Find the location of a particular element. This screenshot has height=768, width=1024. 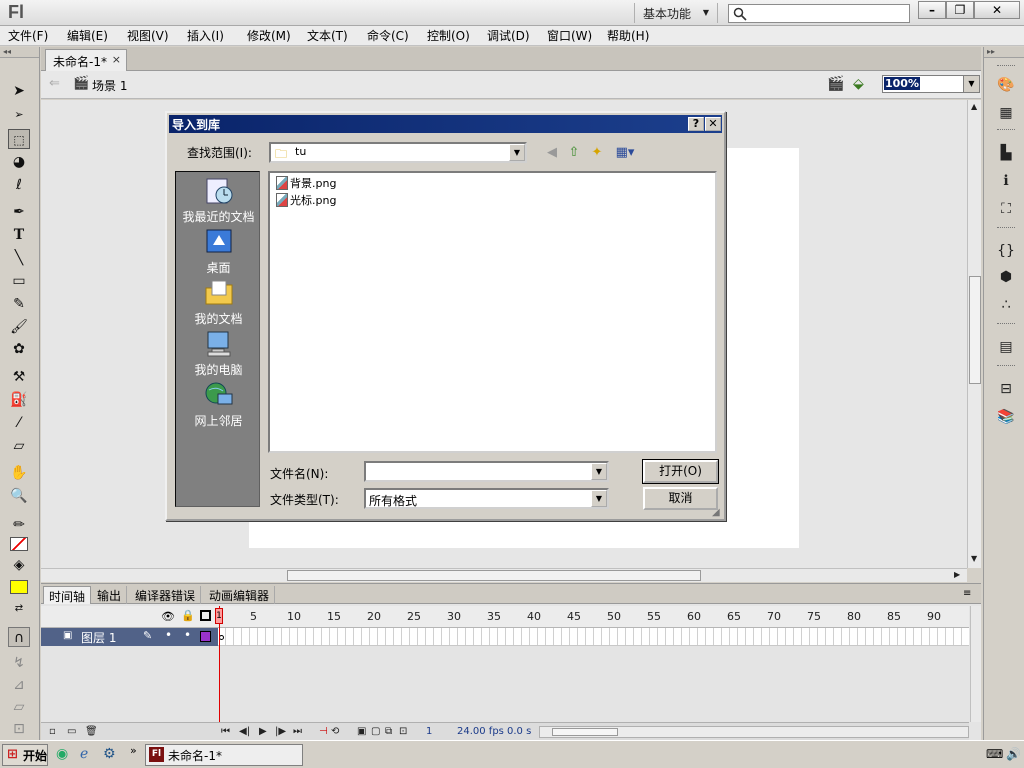

3d-rotation-tool-icon: ◕ is located at coordinates (19, 162).